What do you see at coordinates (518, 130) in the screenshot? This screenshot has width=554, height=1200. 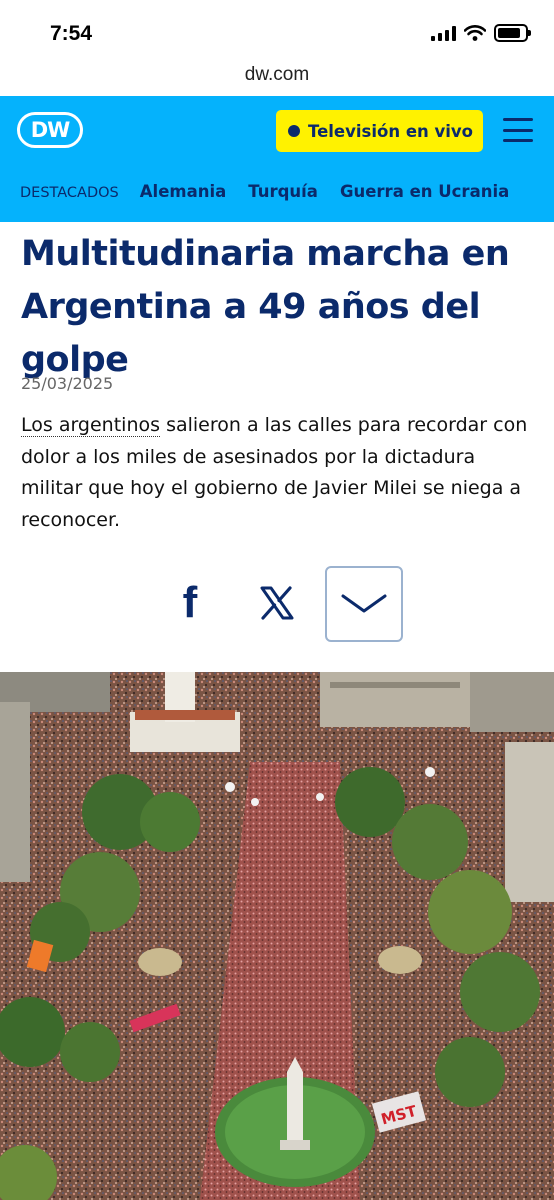 I see `menu-icon` at bounding box center [518, 130].